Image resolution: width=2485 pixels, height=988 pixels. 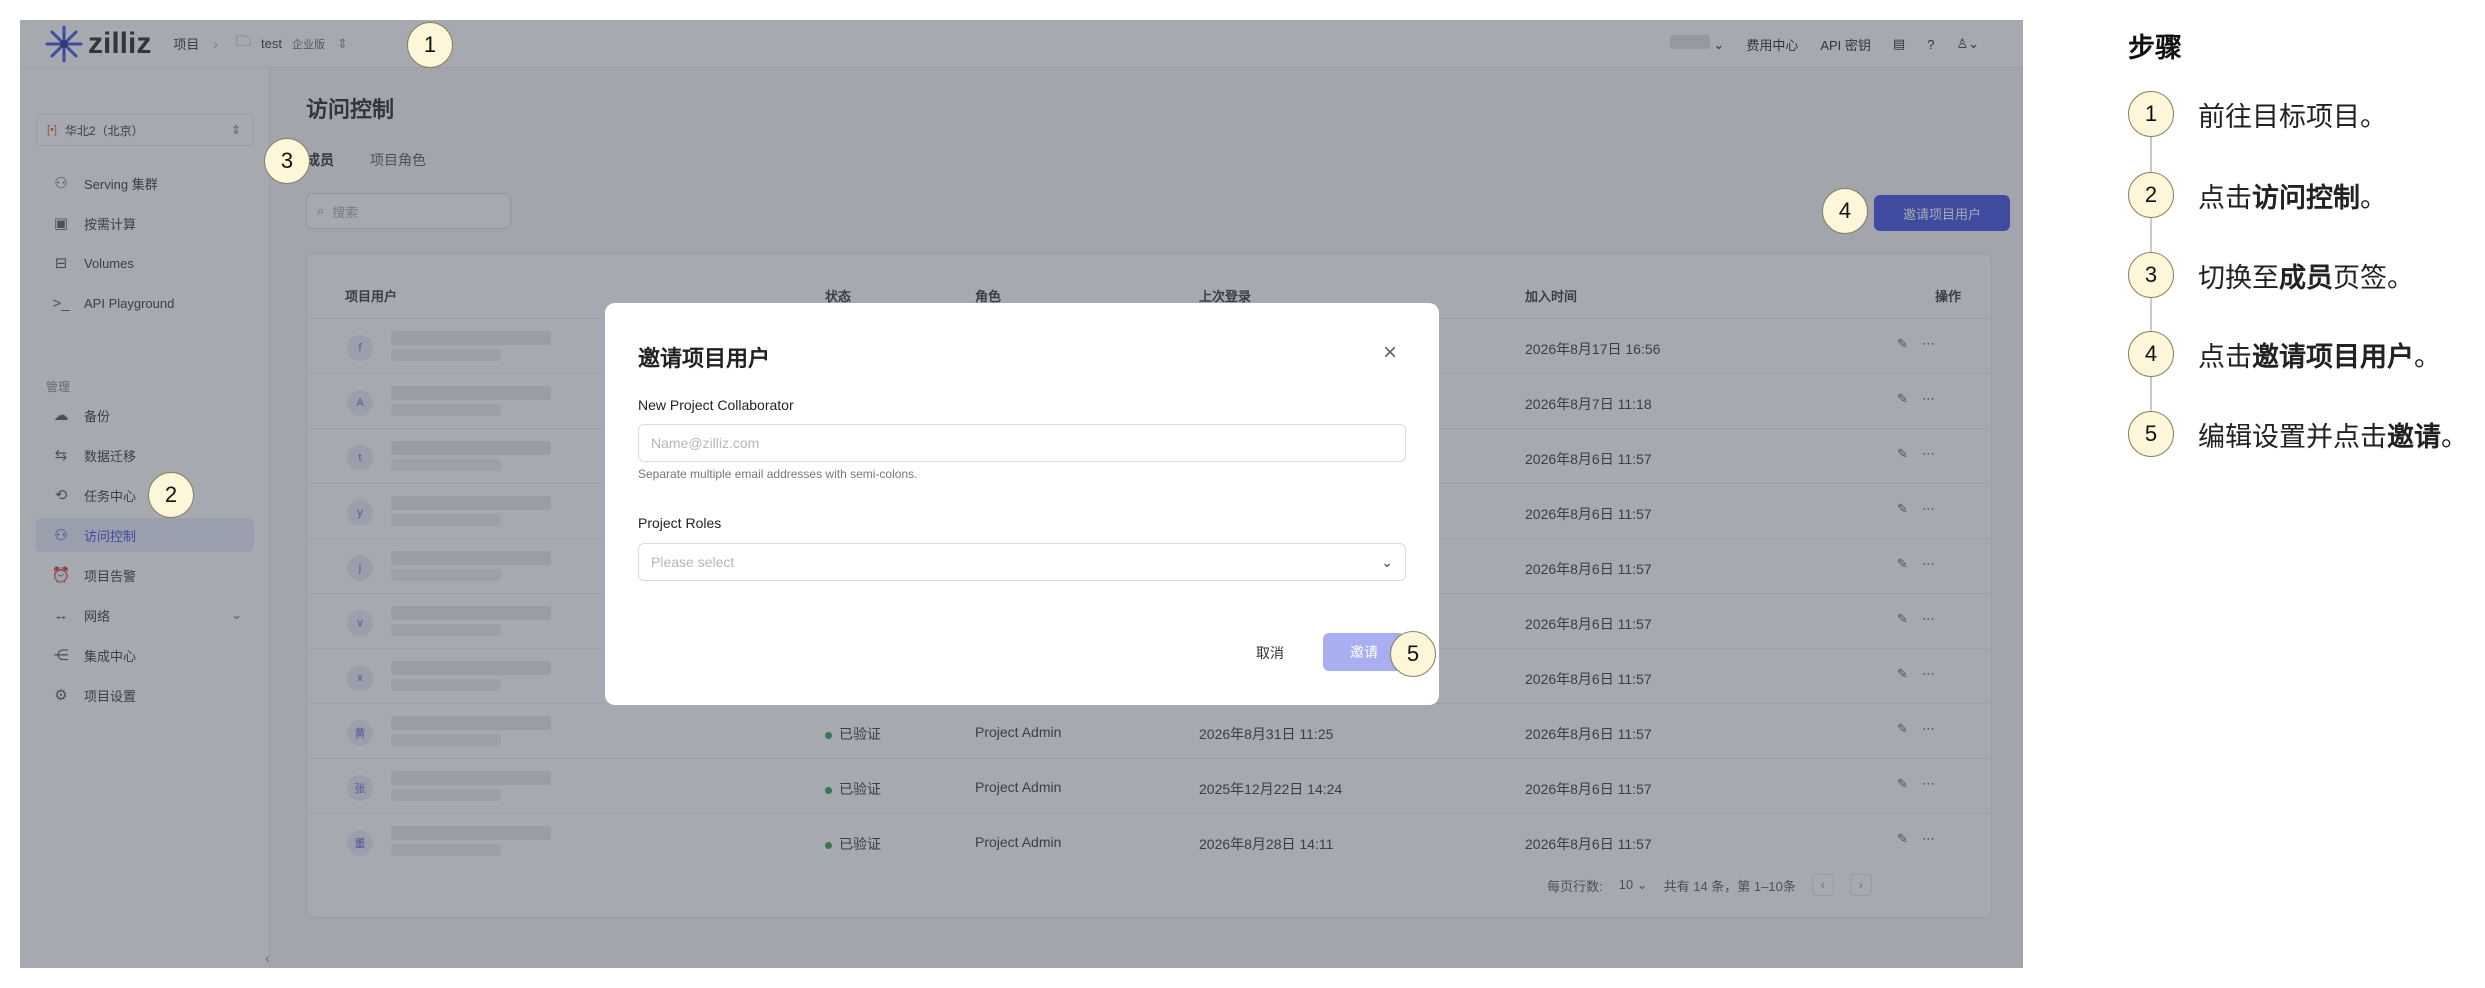 I want to click on chevron-down-icon: ⌄, so click(x=1387, y=561).